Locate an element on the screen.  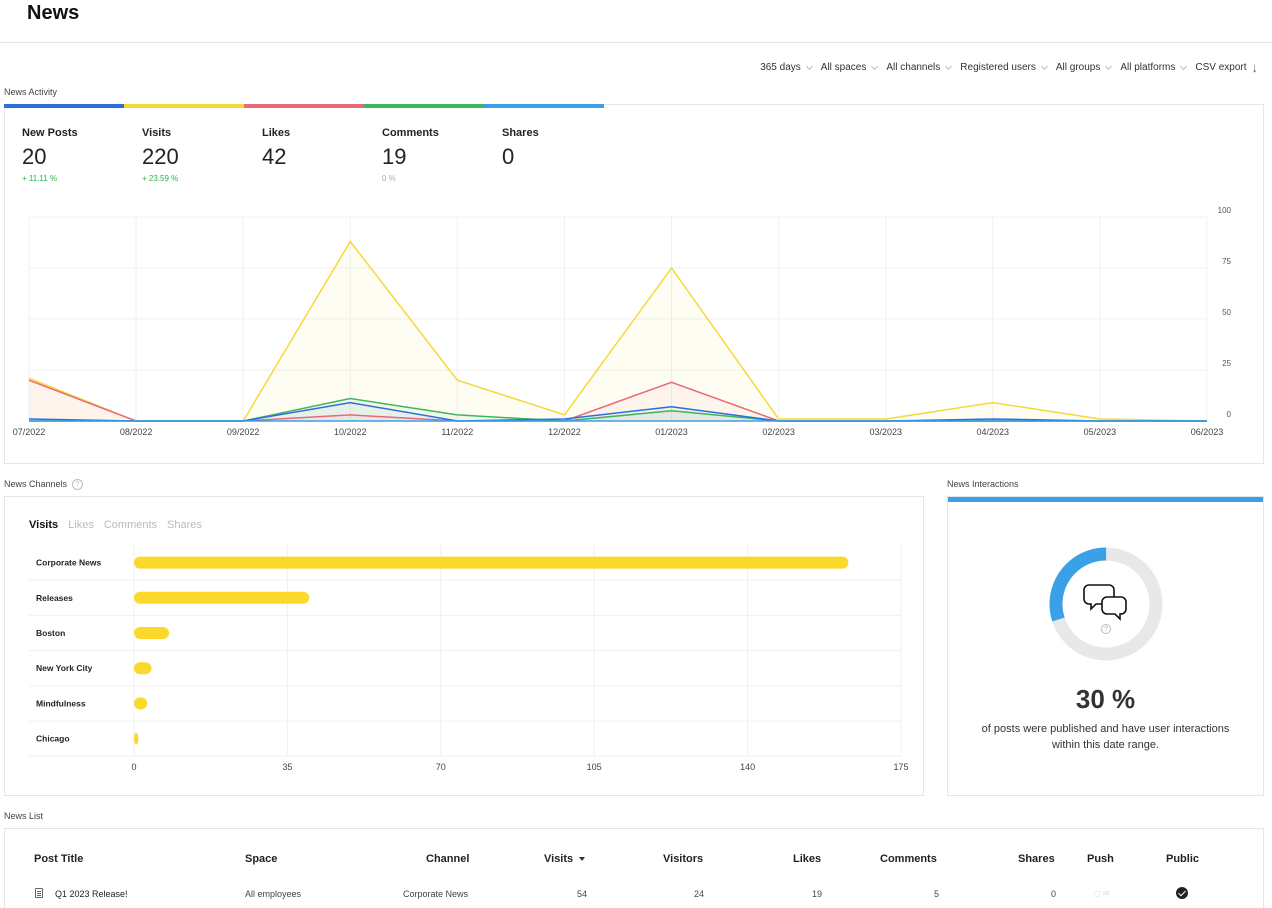
column-header-push: Push is located at coordinates (1100, 859).